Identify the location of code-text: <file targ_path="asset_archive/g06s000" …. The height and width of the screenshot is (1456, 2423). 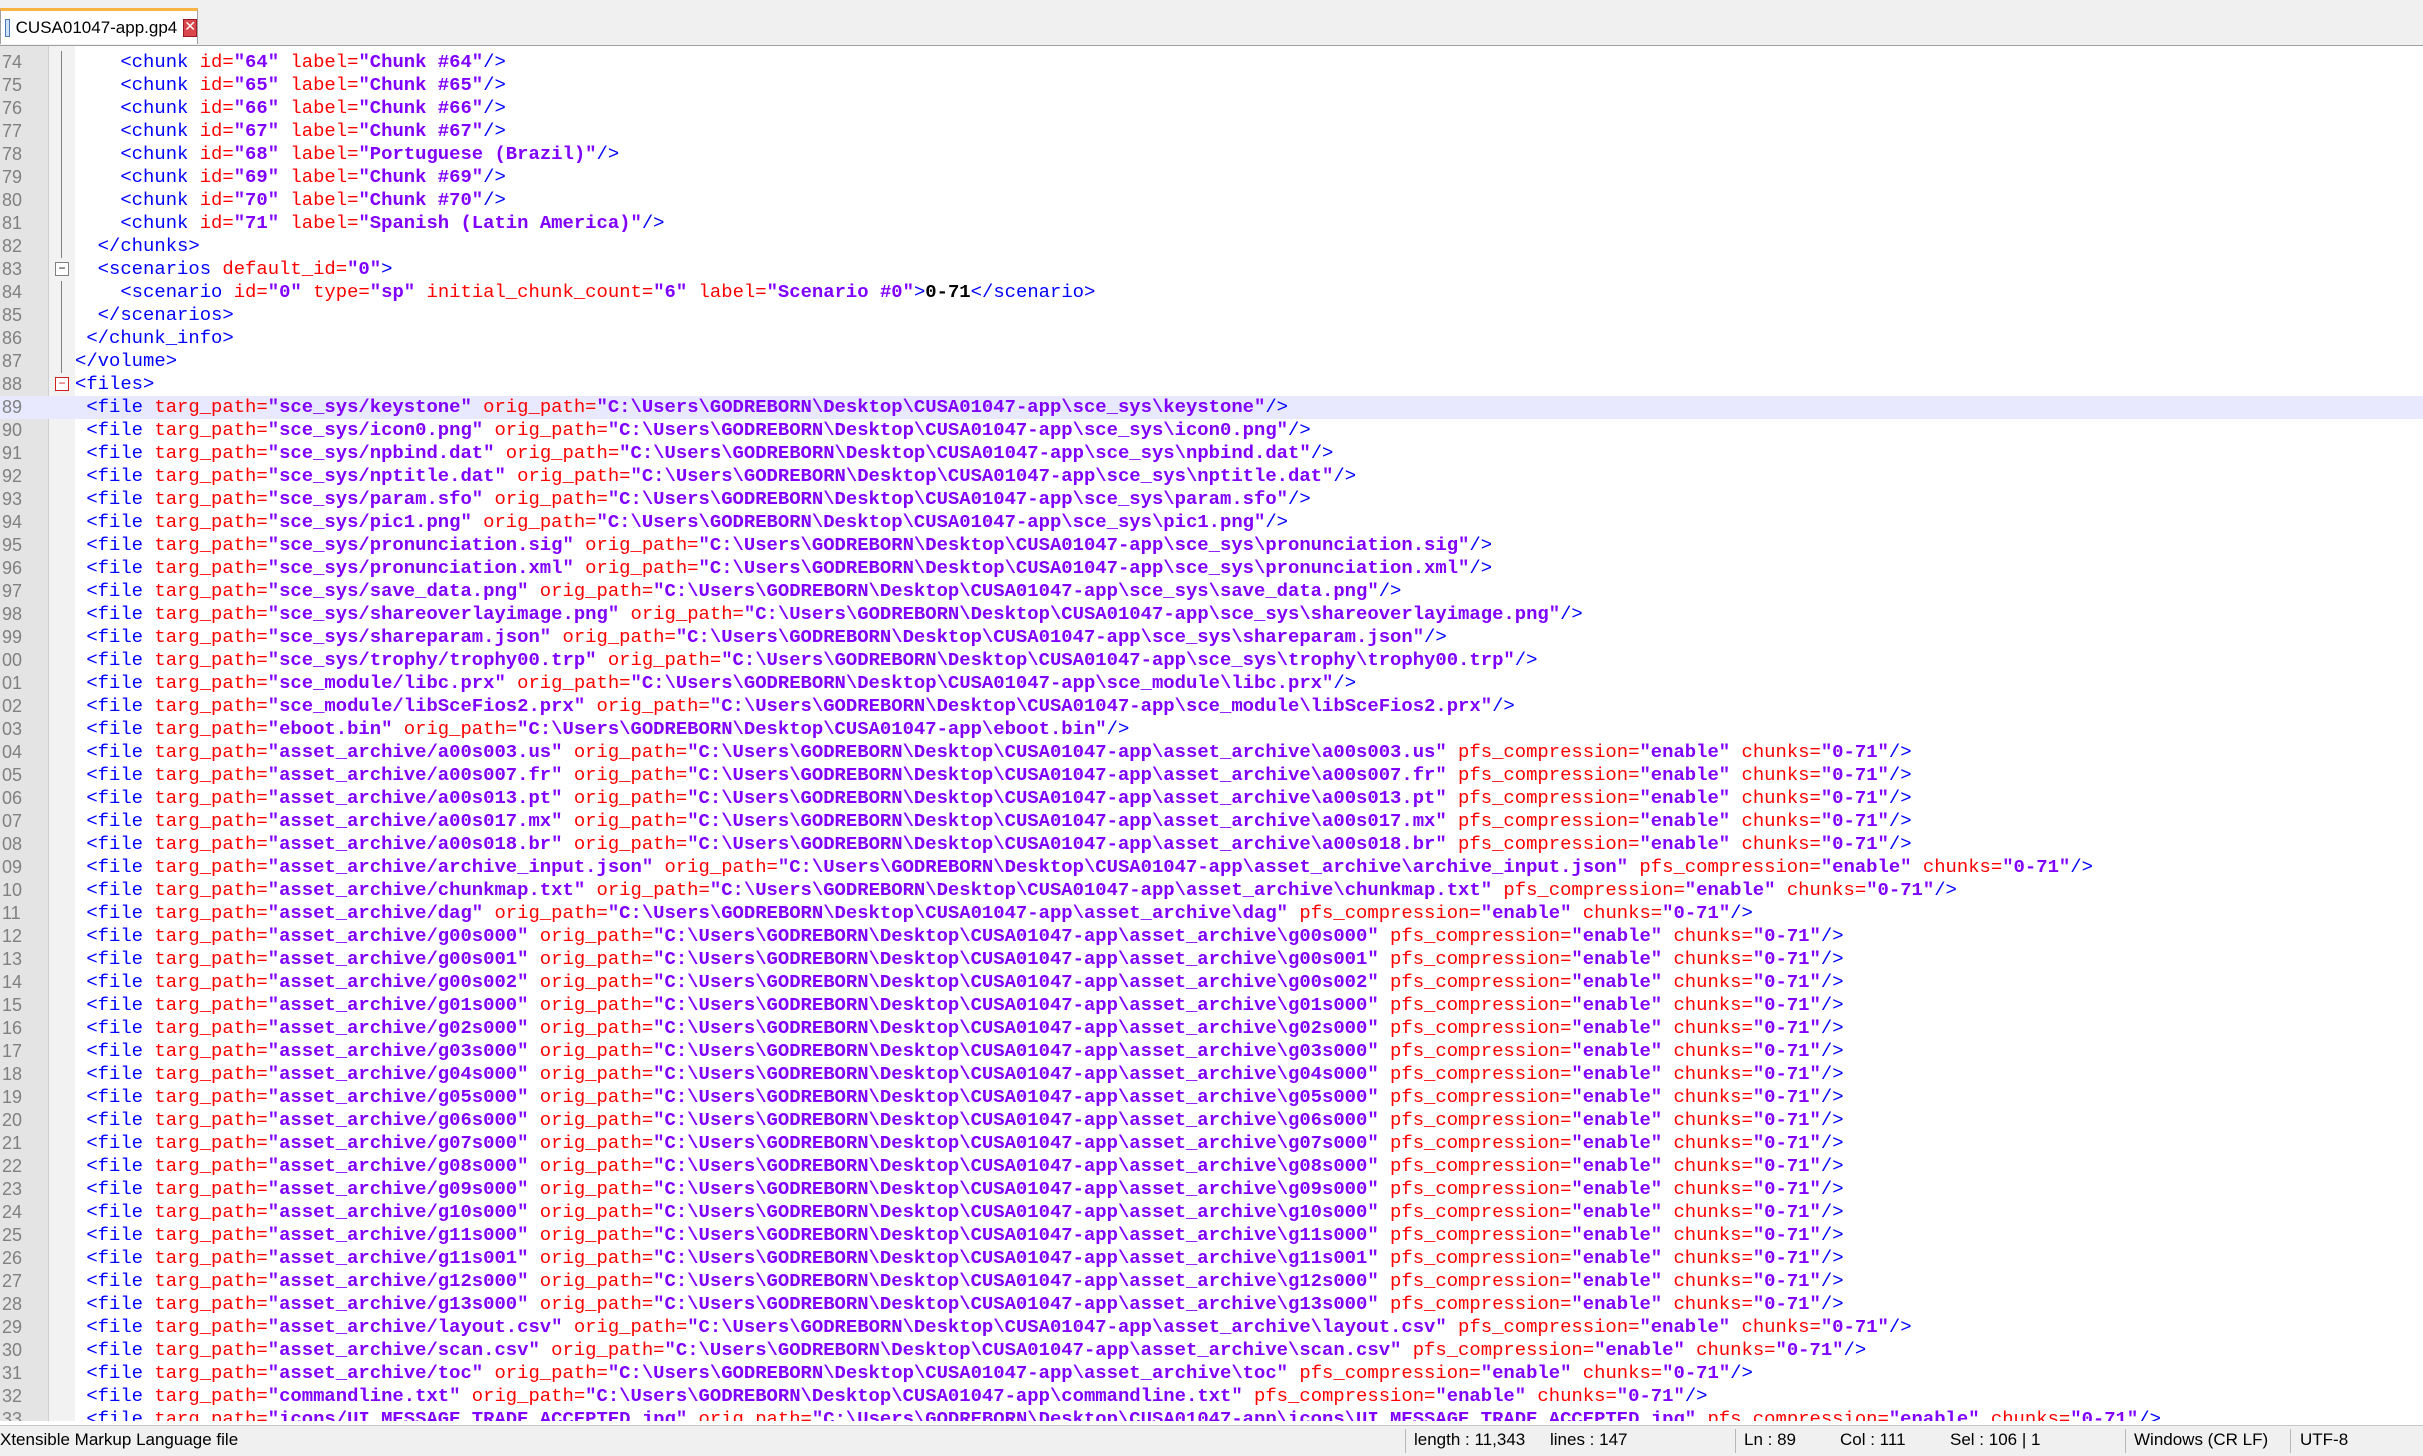
(959, 1120).